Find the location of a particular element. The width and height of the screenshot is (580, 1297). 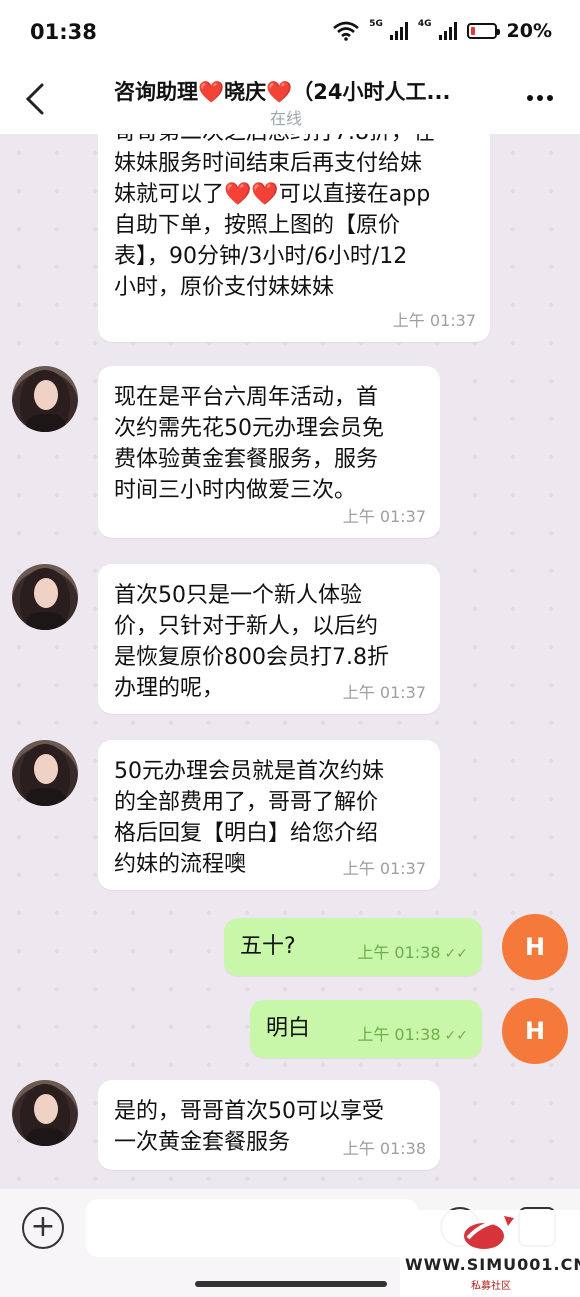

message-bubble-outgoing: 明白 上午 01:38 ✓✓ is located at coordinates (366, 1029).